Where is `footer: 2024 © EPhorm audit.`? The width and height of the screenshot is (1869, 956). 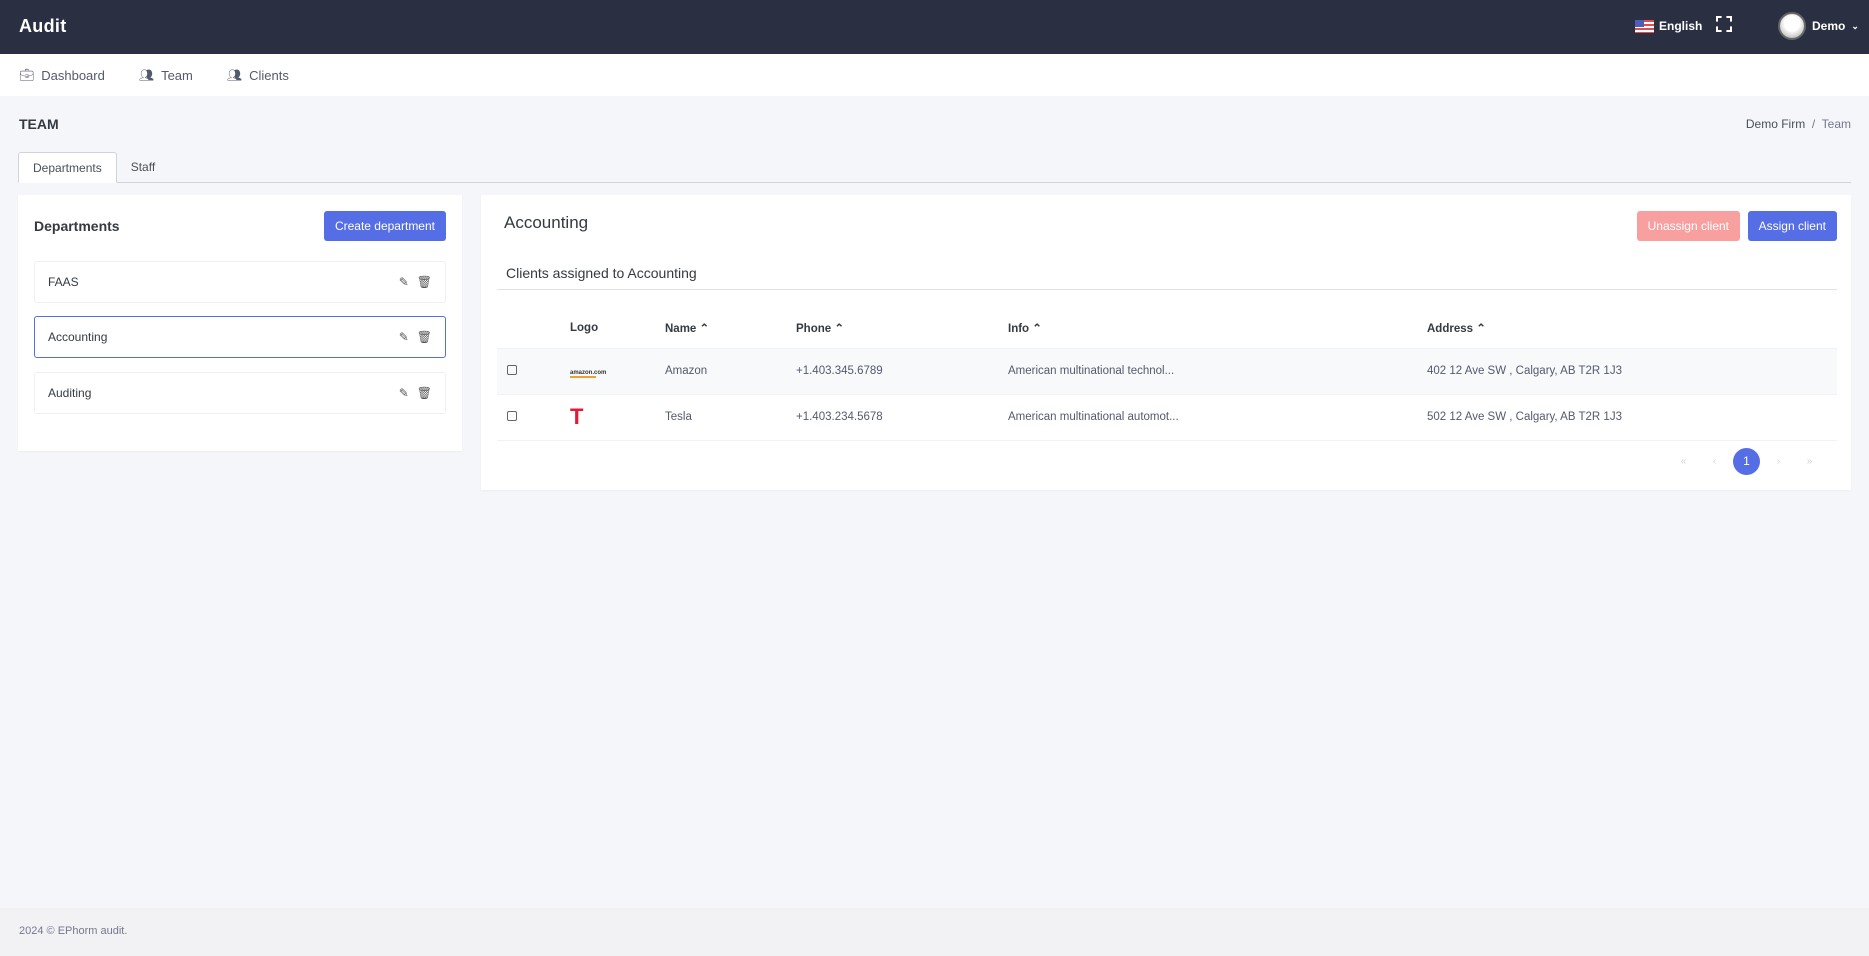 footer: 2024 © EPhorm audit. is located at coordinates (934, 932).